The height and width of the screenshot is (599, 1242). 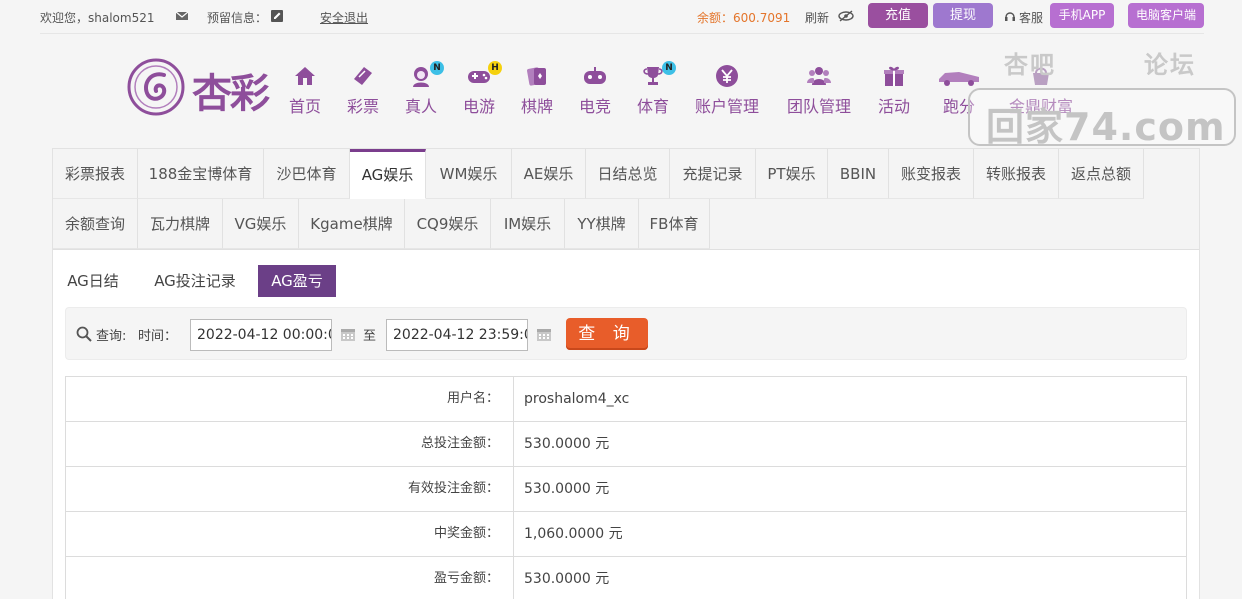 I want to click on hot-badge: H, so click(x=495, y=68).